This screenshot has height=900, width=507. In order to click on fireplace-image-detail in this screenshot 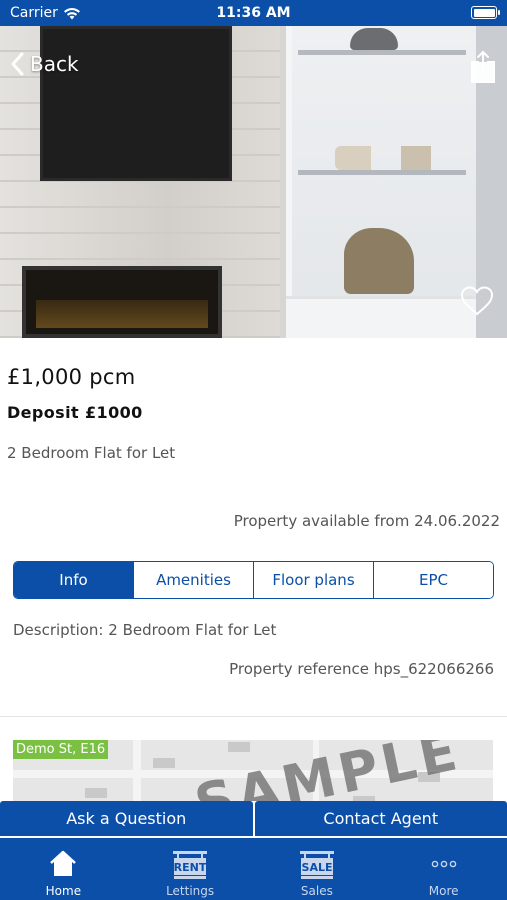, I will do `click(122, 302)`.